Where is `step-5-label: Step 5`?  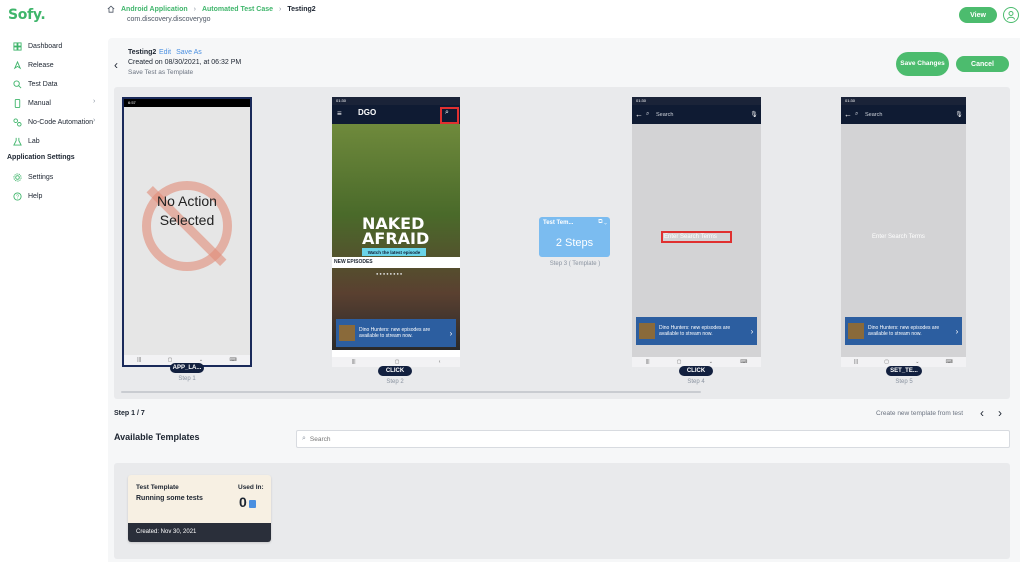
step-5-label: Step 5 is located at coordinates (904, 382).